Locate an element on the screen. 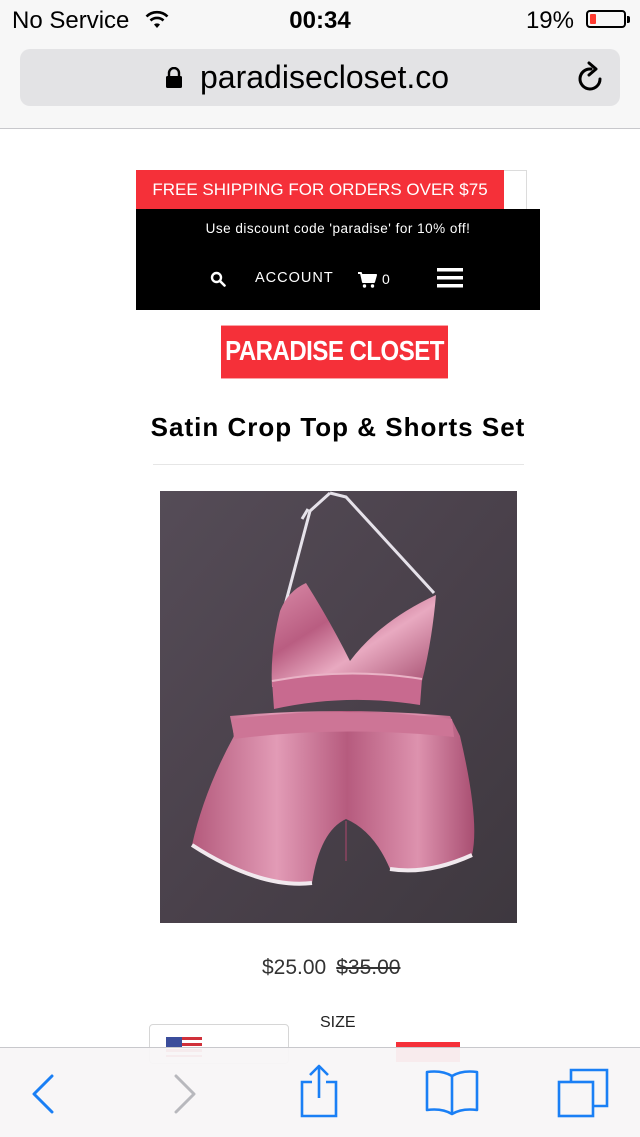 The width and height of the screenshot is (640, 1137). size-label: SIZE is located at coordinates (338, 1022).